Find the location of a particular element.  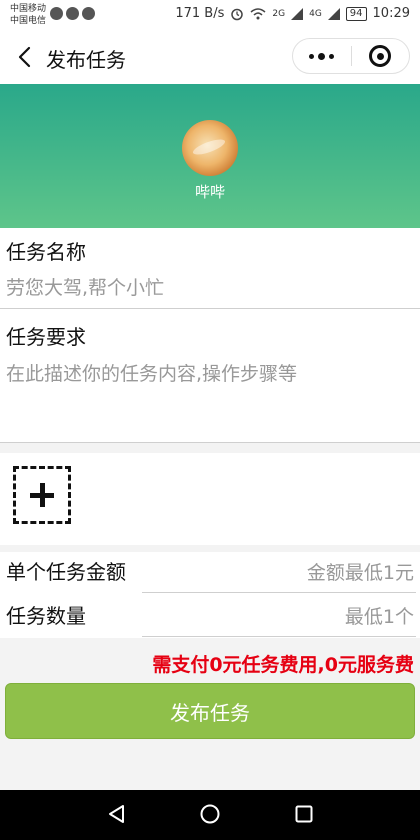

square-recents-icon is located at coordinates (304, 814).